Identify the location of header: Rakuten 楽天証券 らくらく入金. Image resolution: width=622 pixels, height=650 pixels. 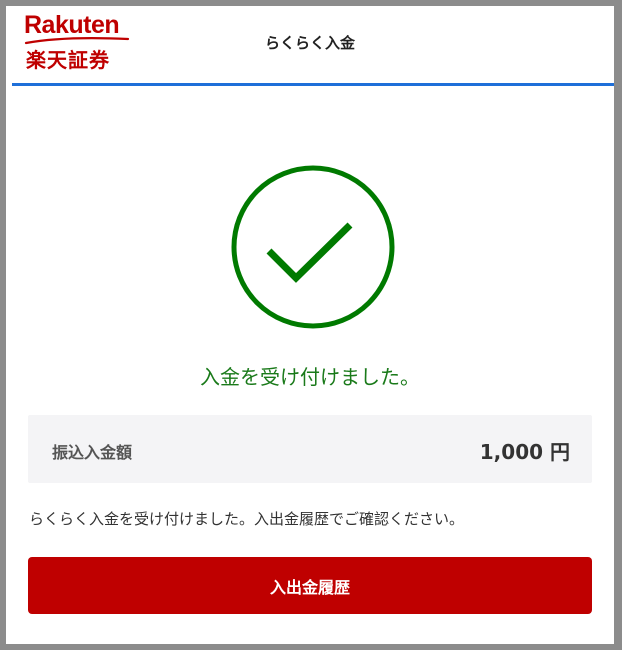
(310, 45).